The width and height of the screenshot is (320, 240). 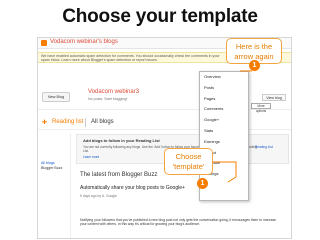 What do you see at coordinates (91, 157) in the screenshot?
I see `learn-more-link: Learn more` at bounding box center [91, 157].